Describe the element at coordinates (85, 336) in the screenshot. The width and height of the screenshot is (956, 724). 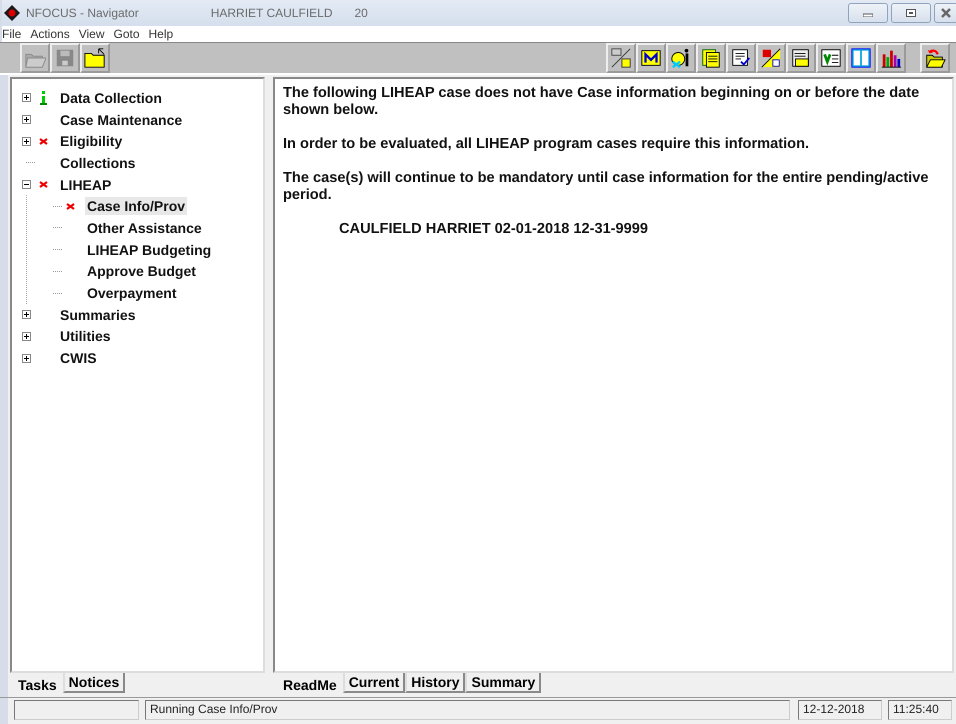
I see `tree-item: Utilities` at that location.